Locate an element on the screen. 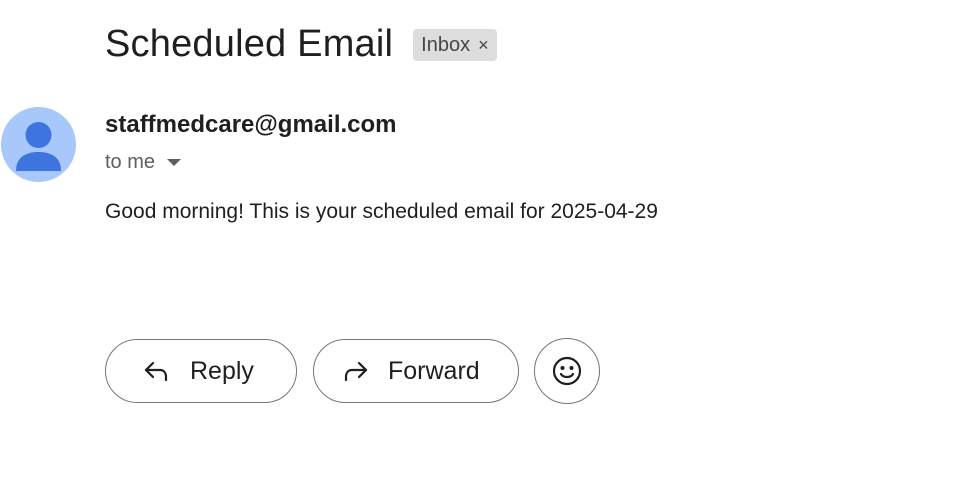 The height and width of the screenshot is (491, 975). sender-avatar is located at coordinates (38, 144).